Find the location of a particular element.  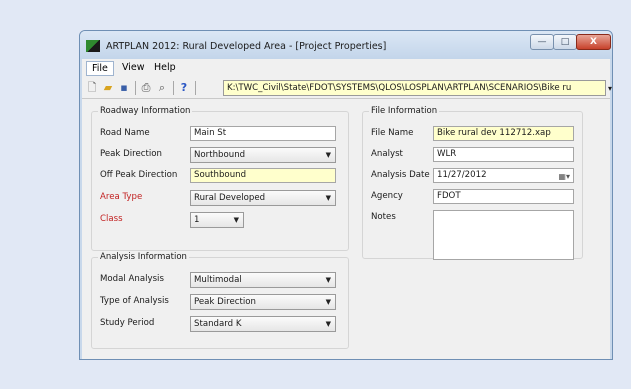

toolbar-overflow-icon: ▾ is located at coordinates (610, 88).